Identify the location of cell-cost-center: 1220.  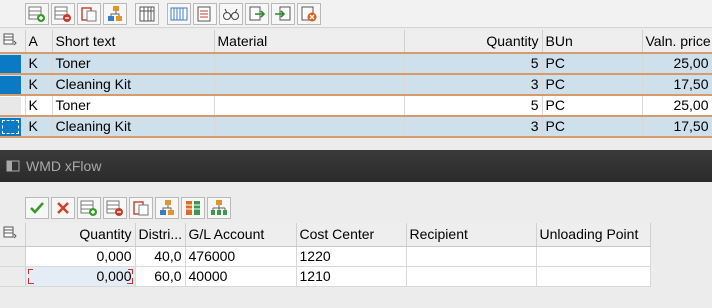
(351, 256).